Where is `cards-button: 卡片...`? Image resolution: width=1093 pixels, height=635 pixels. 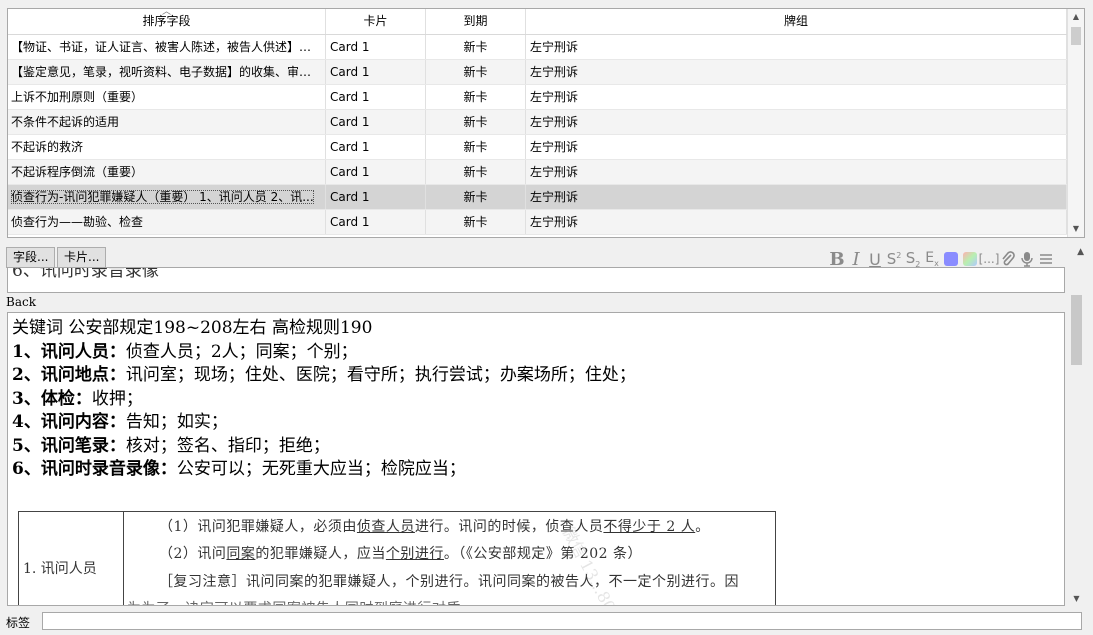
cards-button: 卡片... is located at coordinates (82, 257).